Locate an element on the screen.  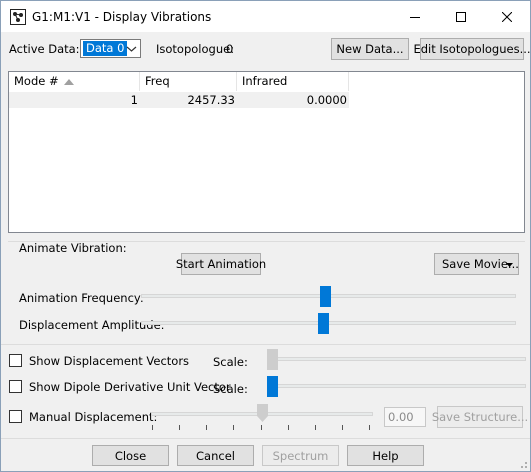
resize-grip-icon is located at coordinates (523, 464).